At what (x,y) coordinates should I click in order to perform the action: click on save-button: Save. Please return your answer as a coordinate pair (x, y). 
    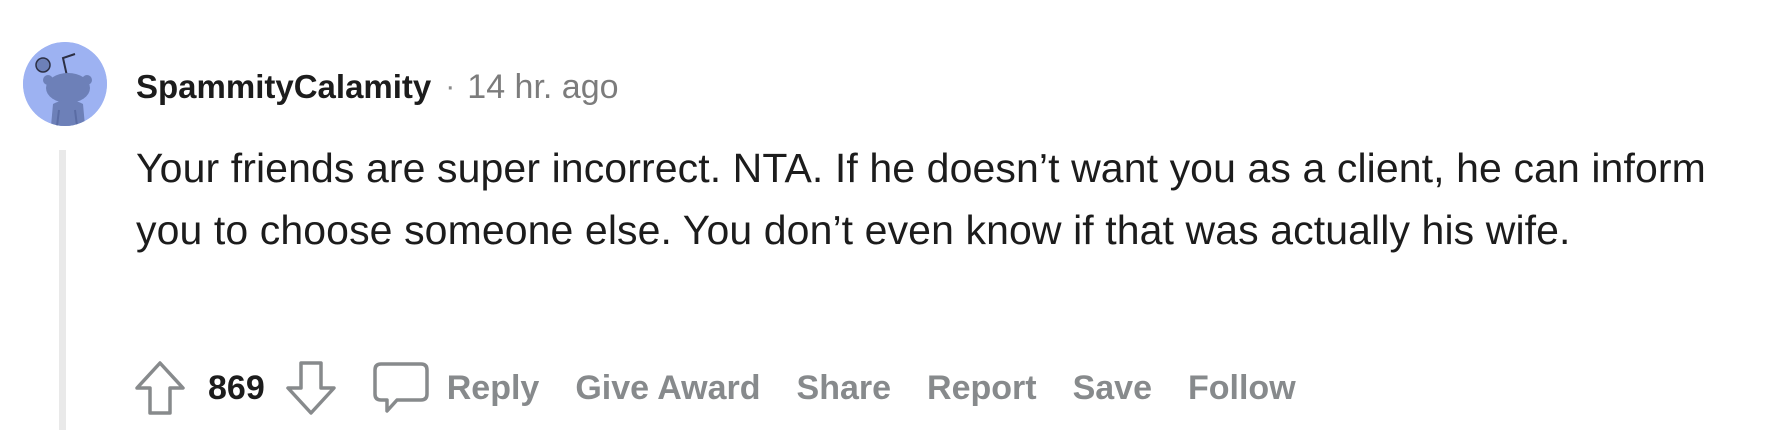
    Looking at the image, I should click on (1112, 388).